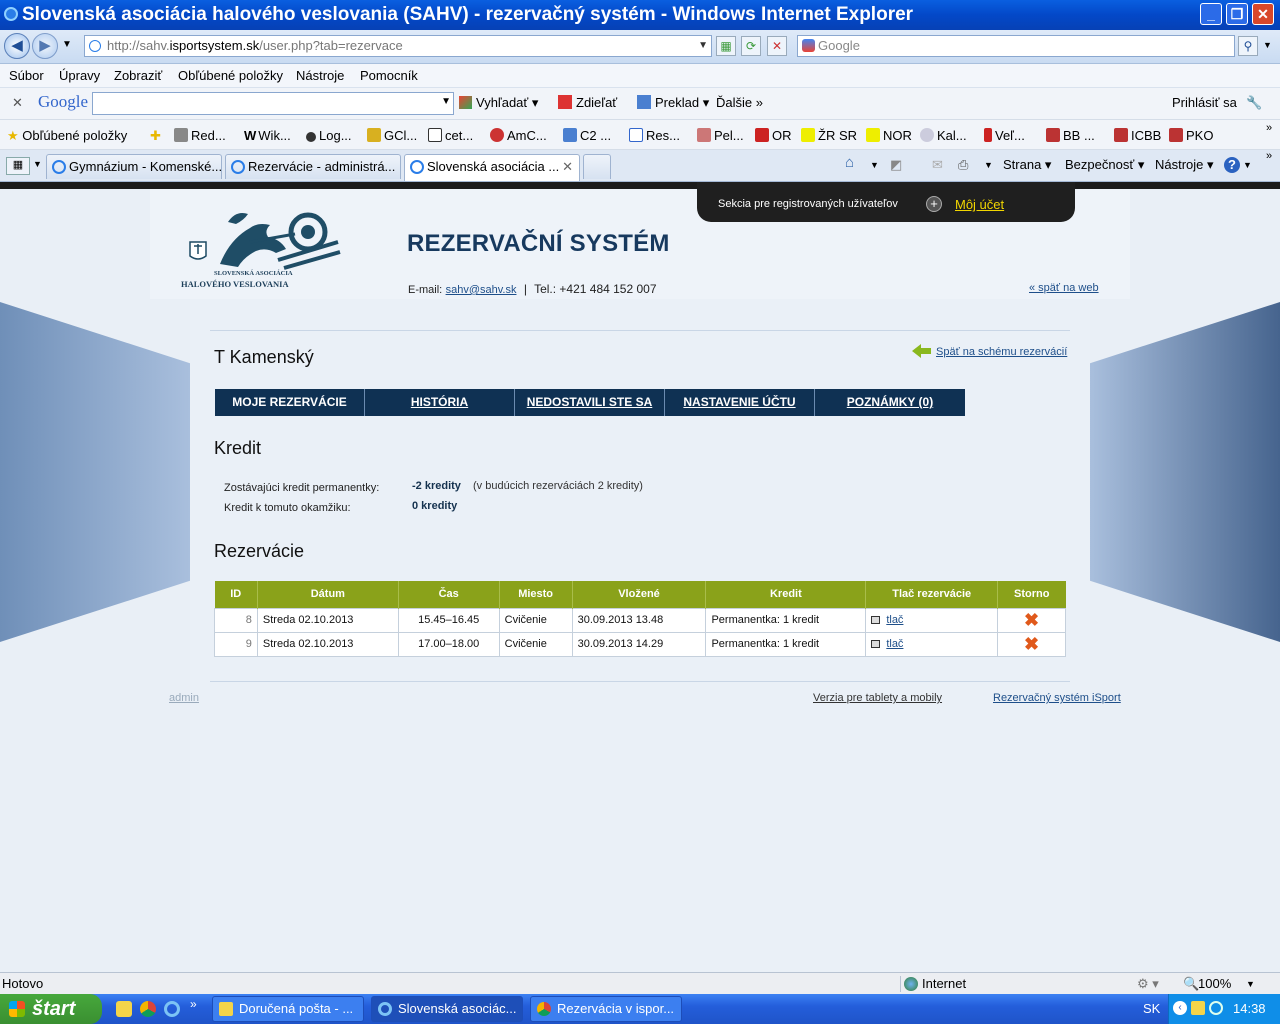  Describe the element at coordinates (673, 103) in the screenshot. I see `translate-button: Preklad ▾` at that location.